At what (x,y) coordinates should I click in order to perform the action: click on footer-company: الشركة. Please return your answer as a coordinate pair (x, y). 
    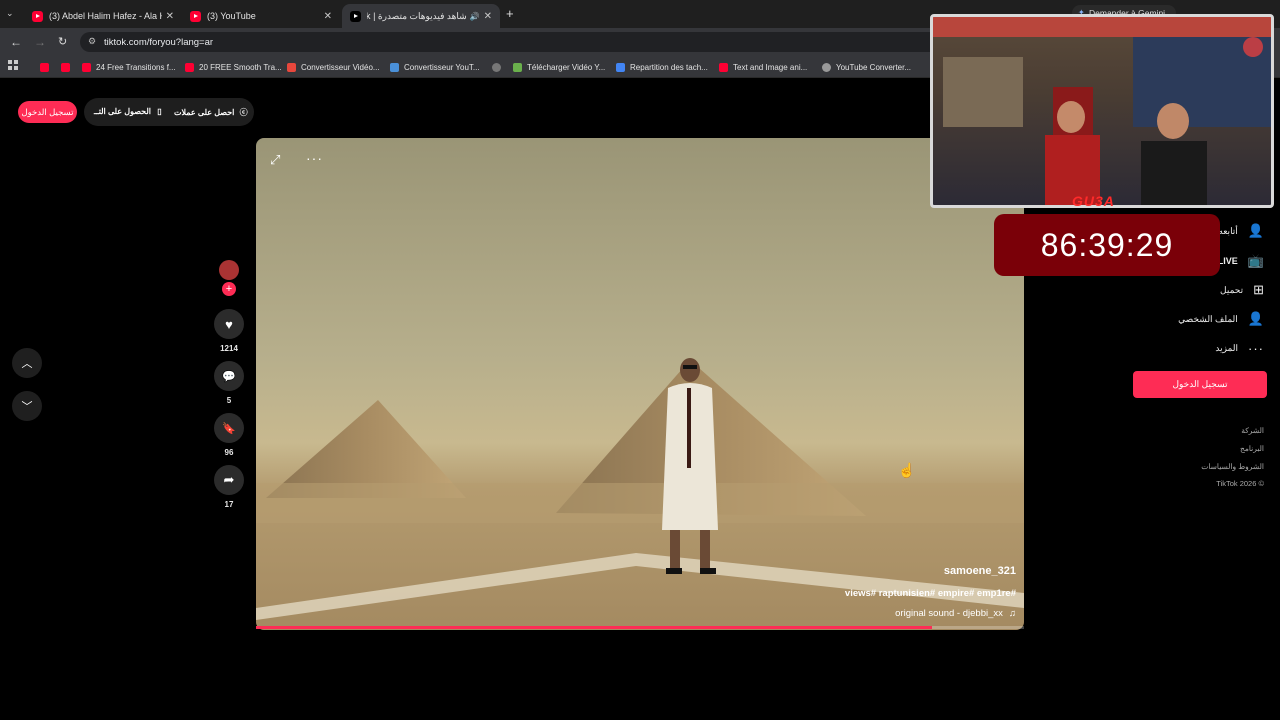
    Looking at the image, I should click on (1252, 430).